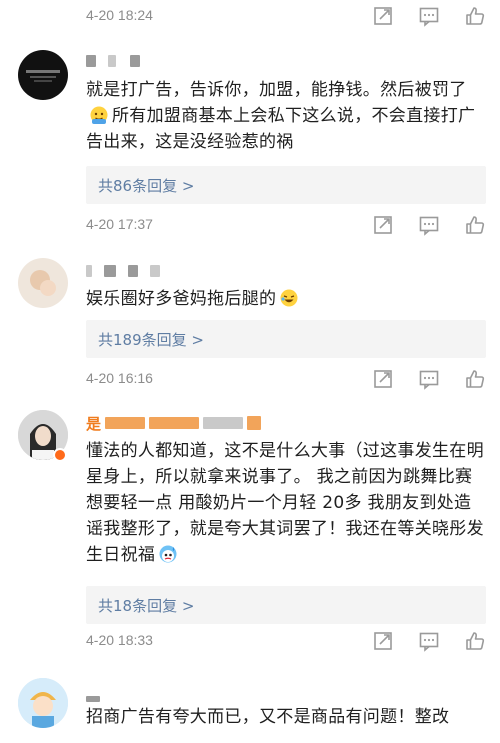 The image size is (500, 743). I want to click on comment-meta: 4-20 17:37, so click(250, 228).